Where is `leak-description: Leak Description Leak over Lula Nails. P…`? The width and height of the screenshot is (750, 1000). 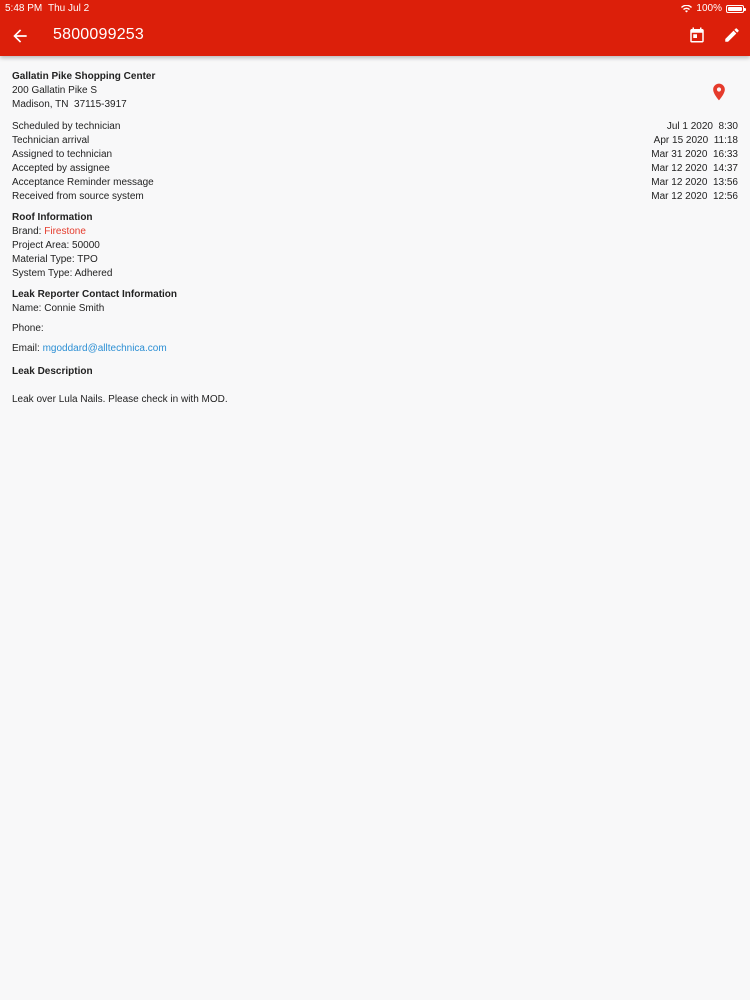
leak-description: Leak Description Leak over Lula Nails. P… is located at coordinates (375, 386).